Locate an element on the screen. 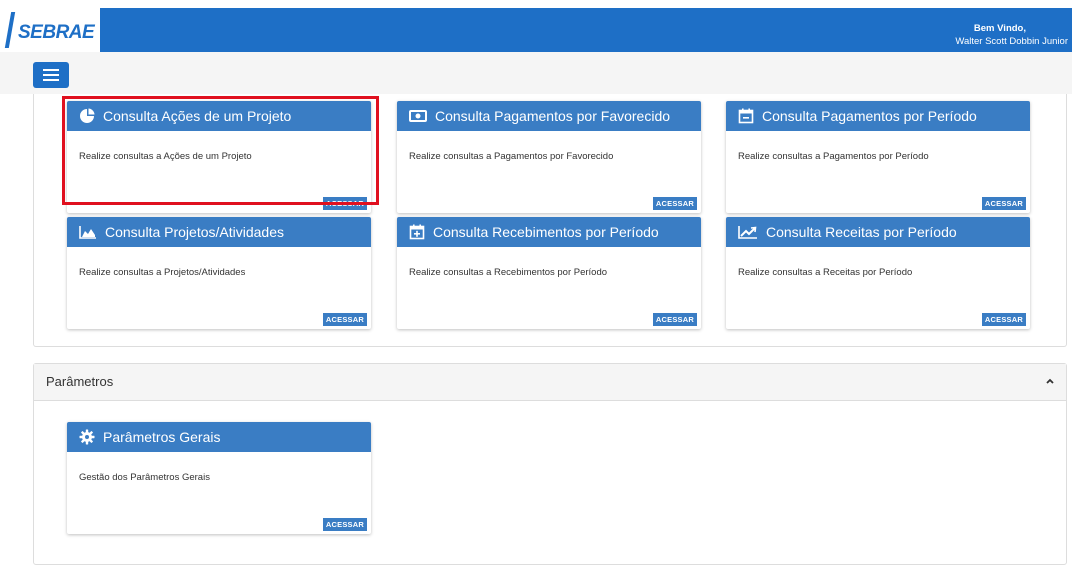  logo-stripe is located at coordinates (10, 30).